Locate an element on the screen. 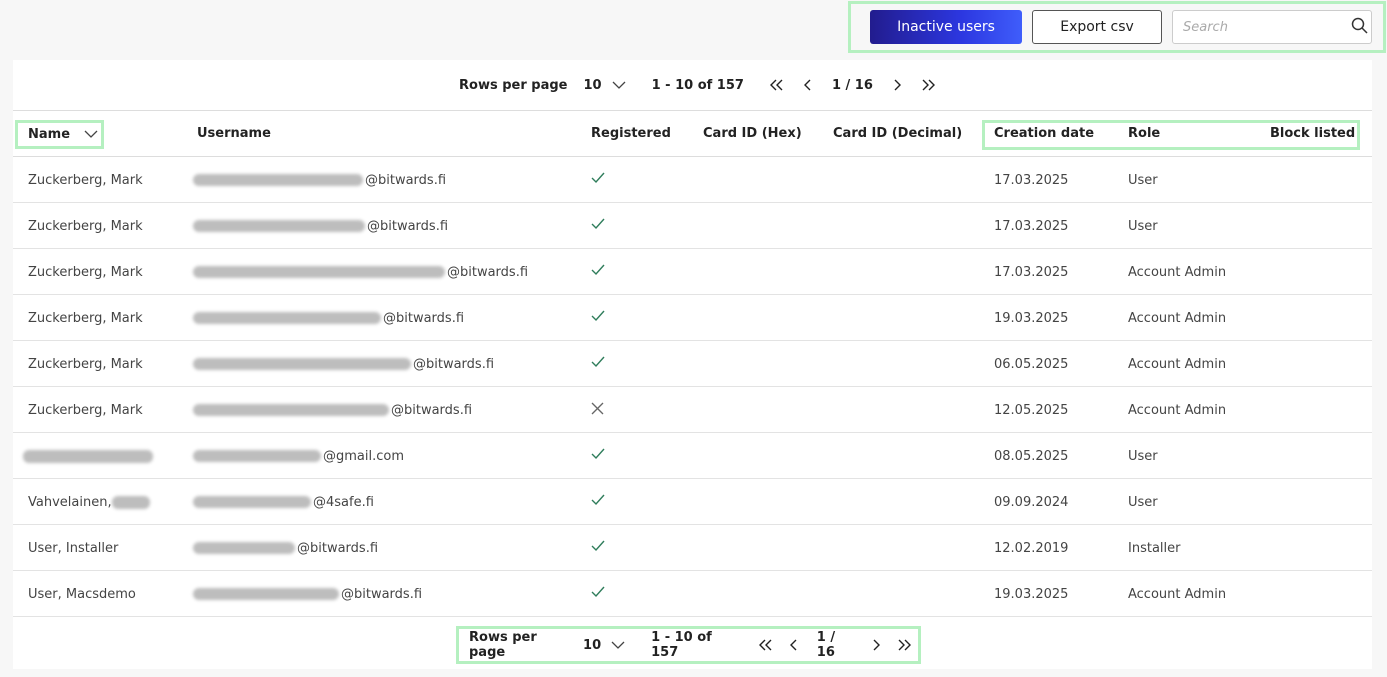 The height and width of the screenshot is (677, 1387). email-domain: @gmail.com is located at coordinates (364, 456).